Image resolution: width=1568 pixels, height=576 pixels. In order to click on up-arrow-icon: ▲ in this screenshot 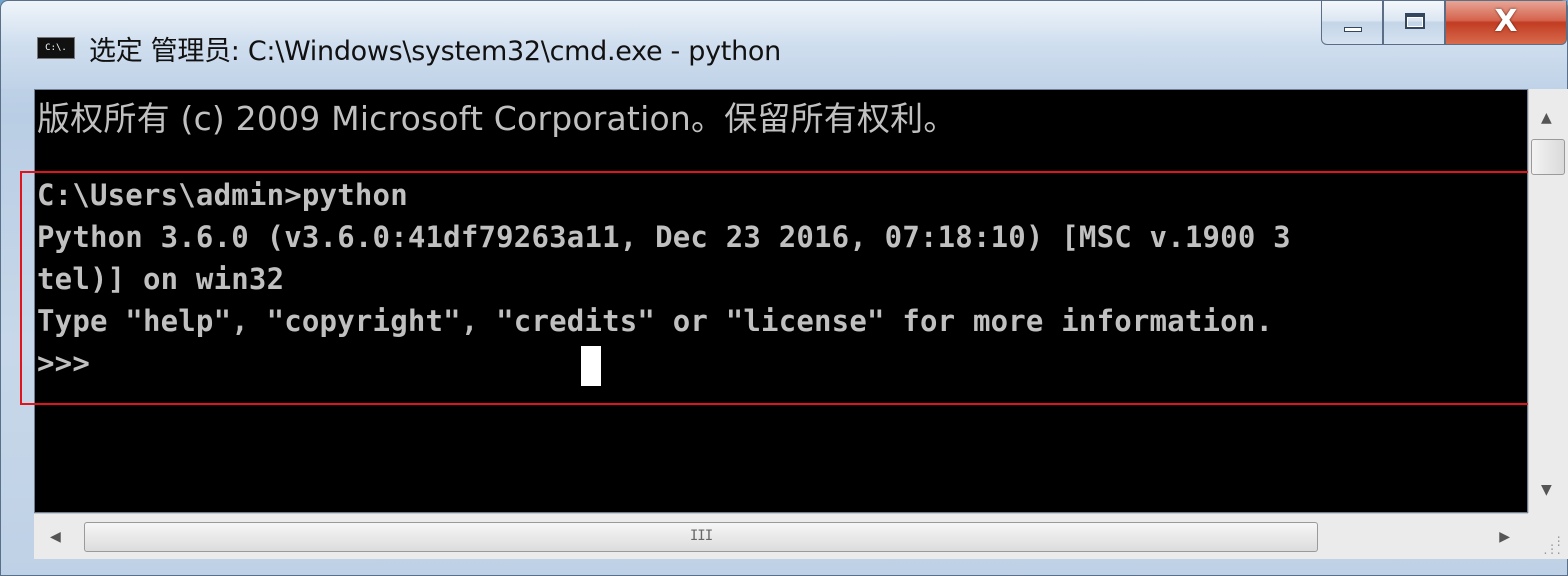, I will do `click(1546, 118)`.